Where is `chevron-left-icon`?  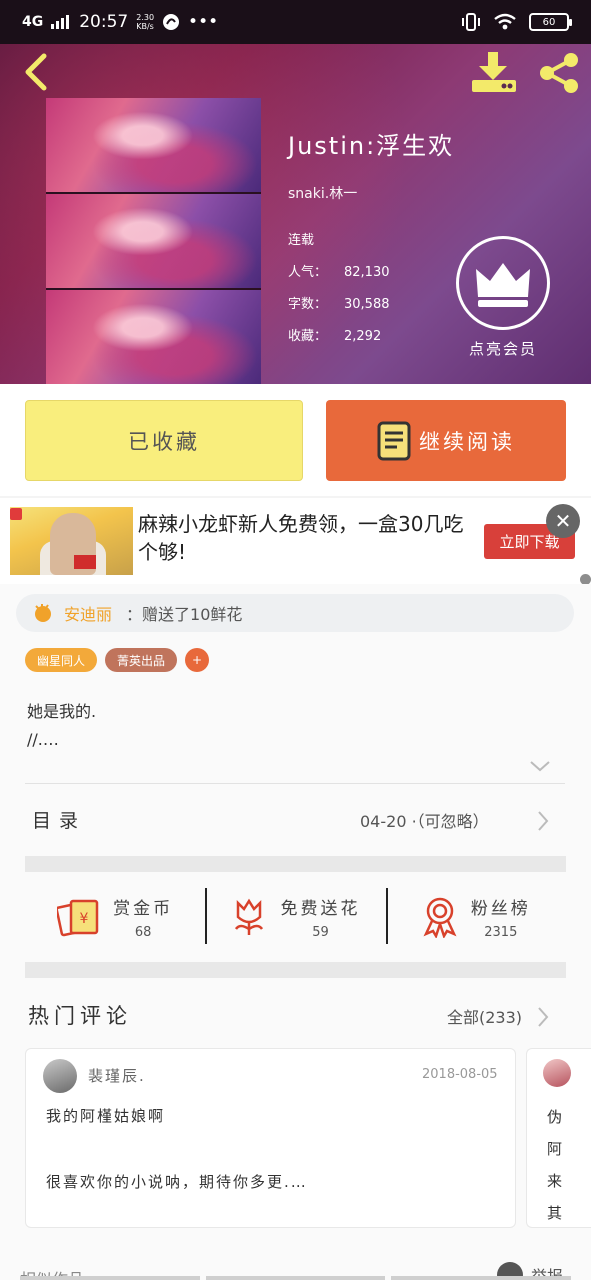
chevron-left-icon is located at coordinates (36, 72).